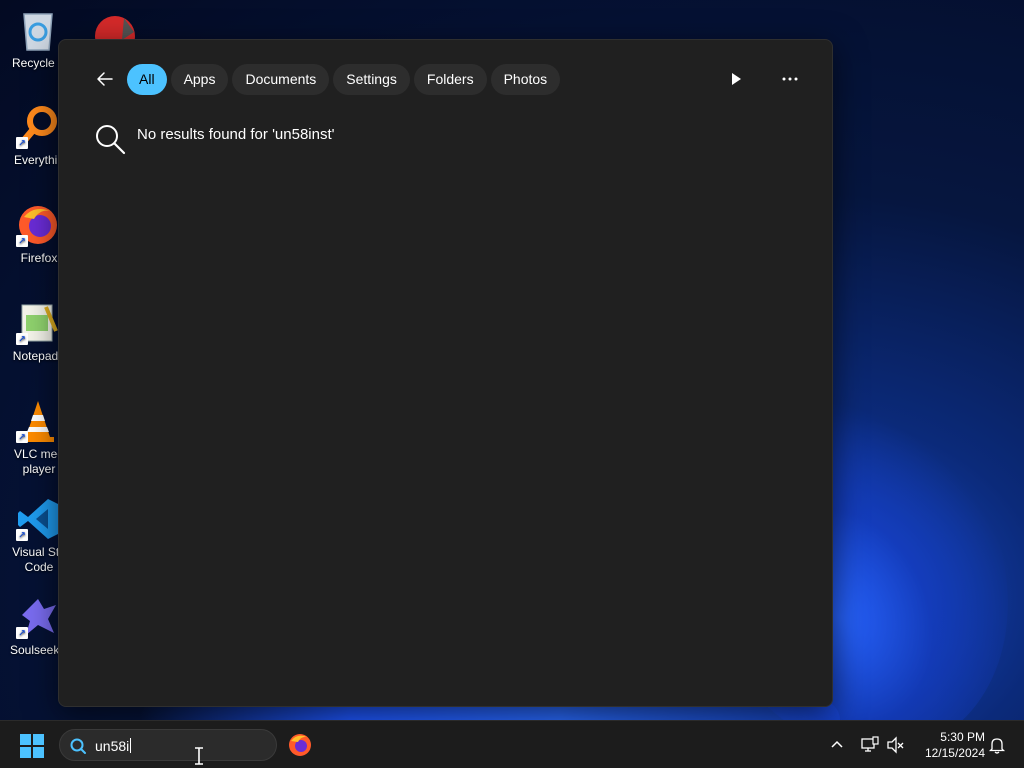 The image size is (1024, 768). I want to click on notification-bell-icon, so click(997, 745).